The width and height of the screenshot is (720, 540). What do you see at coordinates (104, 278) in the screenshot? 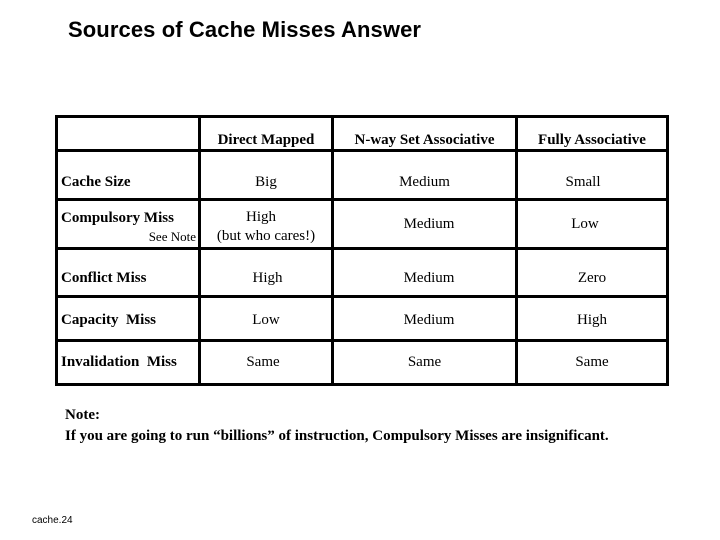
I see `row-label: Conflict Miss` at bounding box center [104, 278].